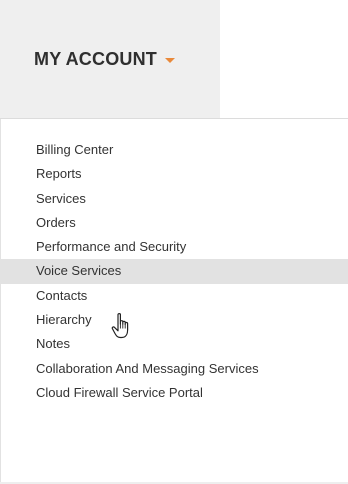  What do you see at coordinates (174, 247) in the screenshot?
I see `menu-item-performance-and-security: Performance and Security` at bounding box center [174, 247].